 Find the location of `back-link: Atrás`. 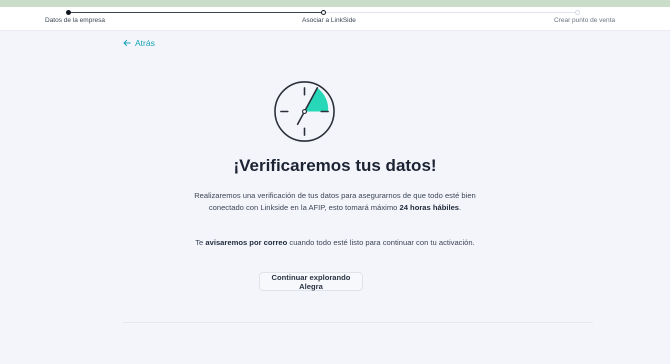

back-link: Atrás is located at coordinates (139, 43).